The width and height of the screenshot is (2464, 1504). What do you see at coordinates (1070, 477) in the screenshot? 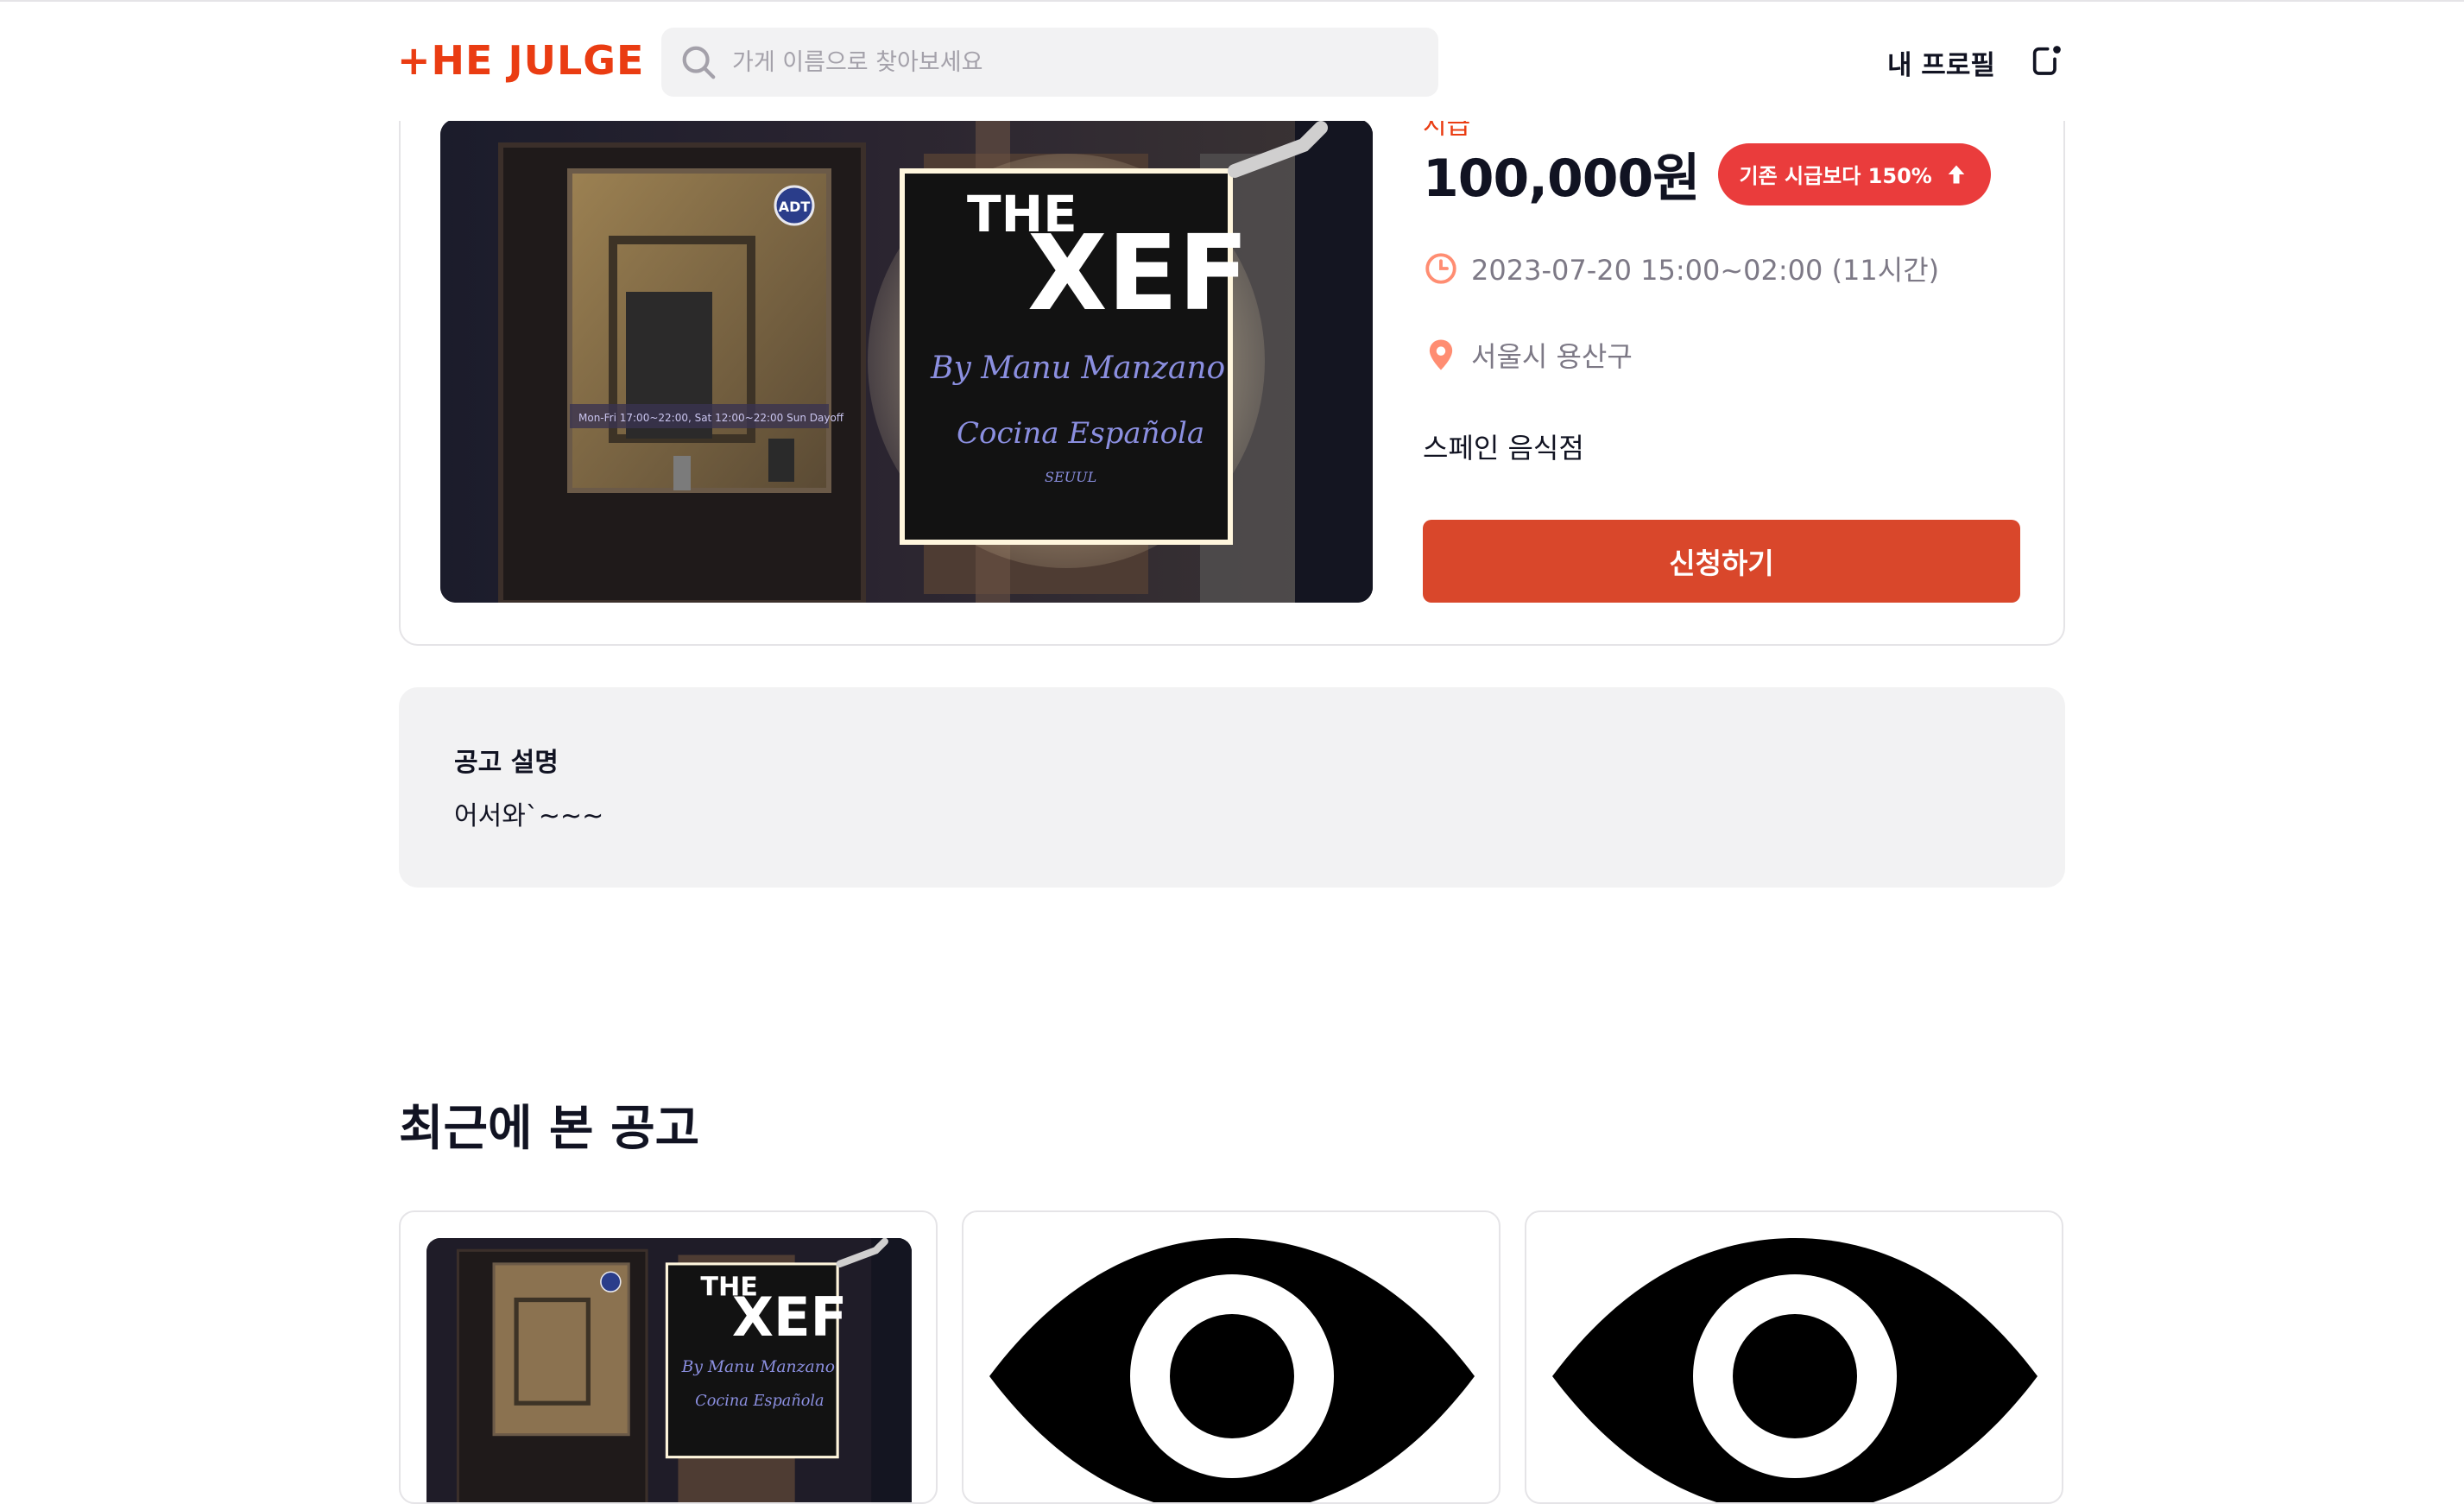
I see `sign-city-text: SEUUL` at bounding box center [1070, 477].